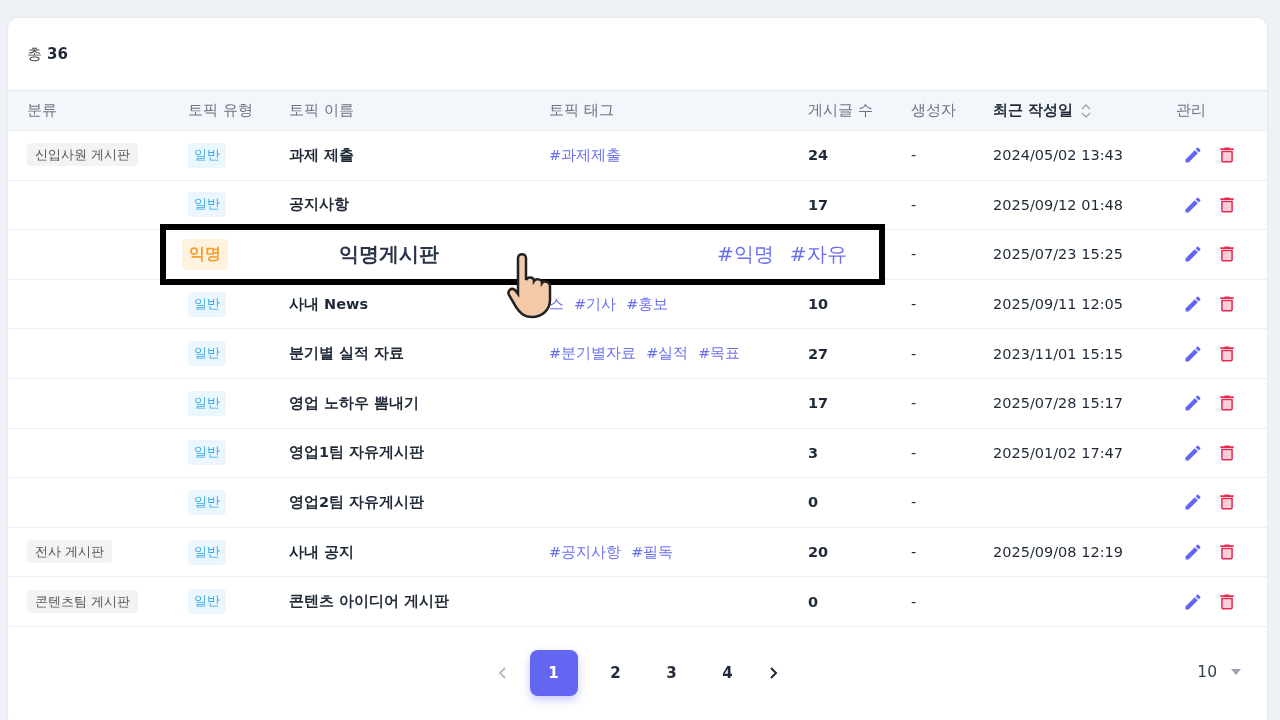  What do you see at coordinates (357, 453) in the screenshot?
I see `topic-name: 영업1팀 자유게시판` at bounding box center [357, 453].